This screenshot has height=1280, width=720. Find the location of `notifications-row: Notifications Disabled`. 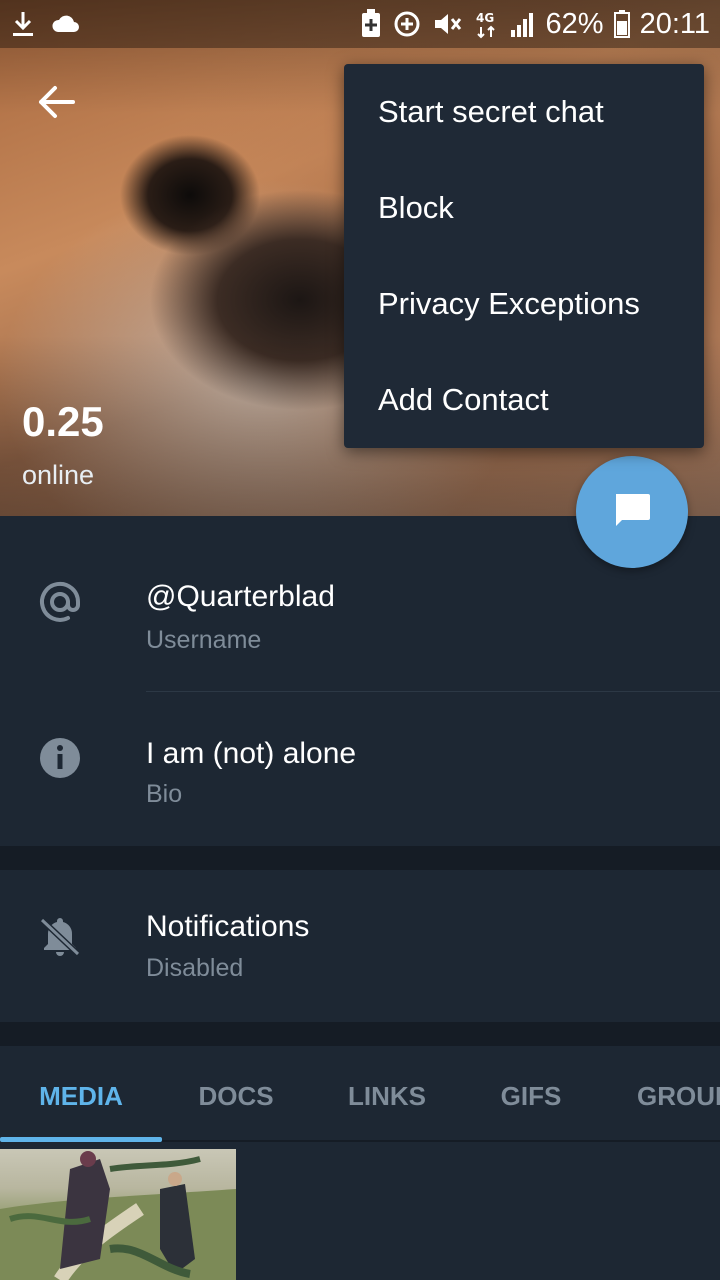

notifications-row: Notifications Disabled is located at coordinates (360, 946).